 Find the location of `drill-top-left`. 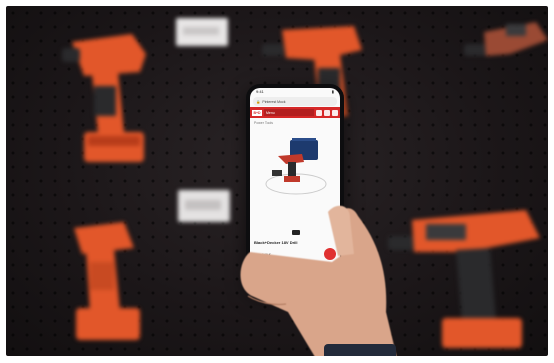

drill-top-left is located at coordinates (104, 98).